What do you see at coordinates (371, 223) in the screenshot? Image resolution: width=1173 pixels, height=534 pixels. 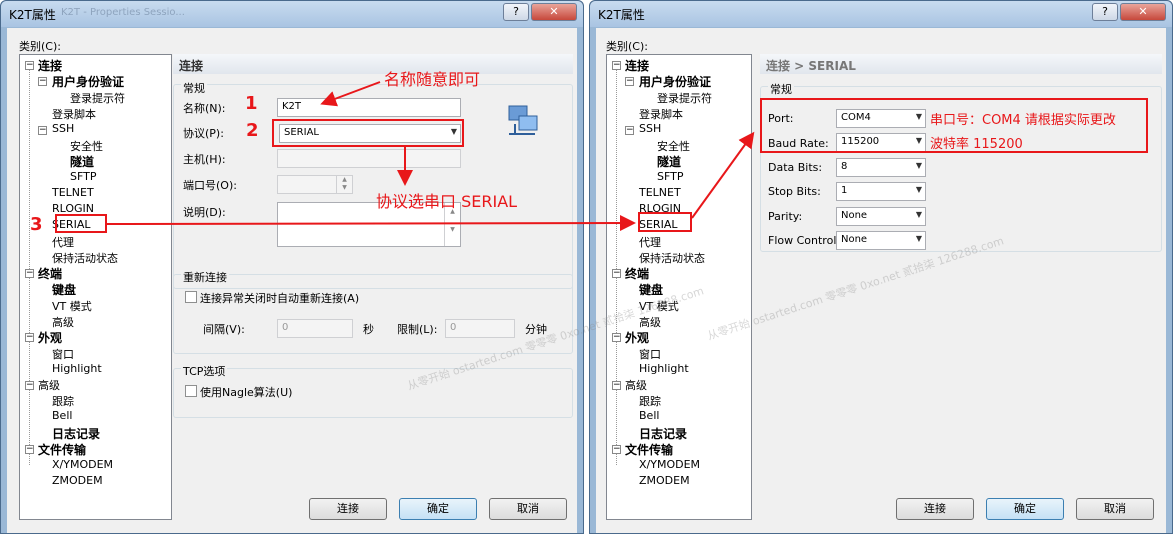 I see `arrow-serial-to-serial` at bounding box center [371, 223].